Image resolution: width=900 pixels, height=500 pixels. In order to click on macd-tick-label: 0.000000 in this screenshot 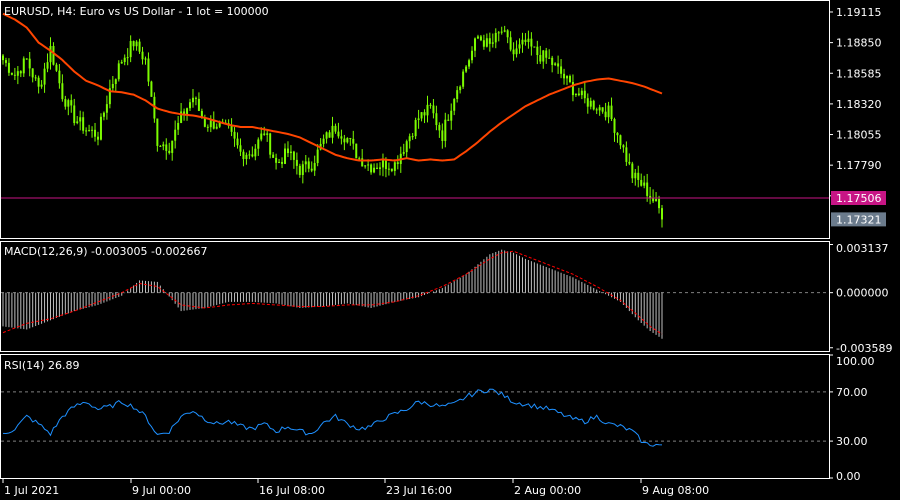, I will do `click(862, 293)`.